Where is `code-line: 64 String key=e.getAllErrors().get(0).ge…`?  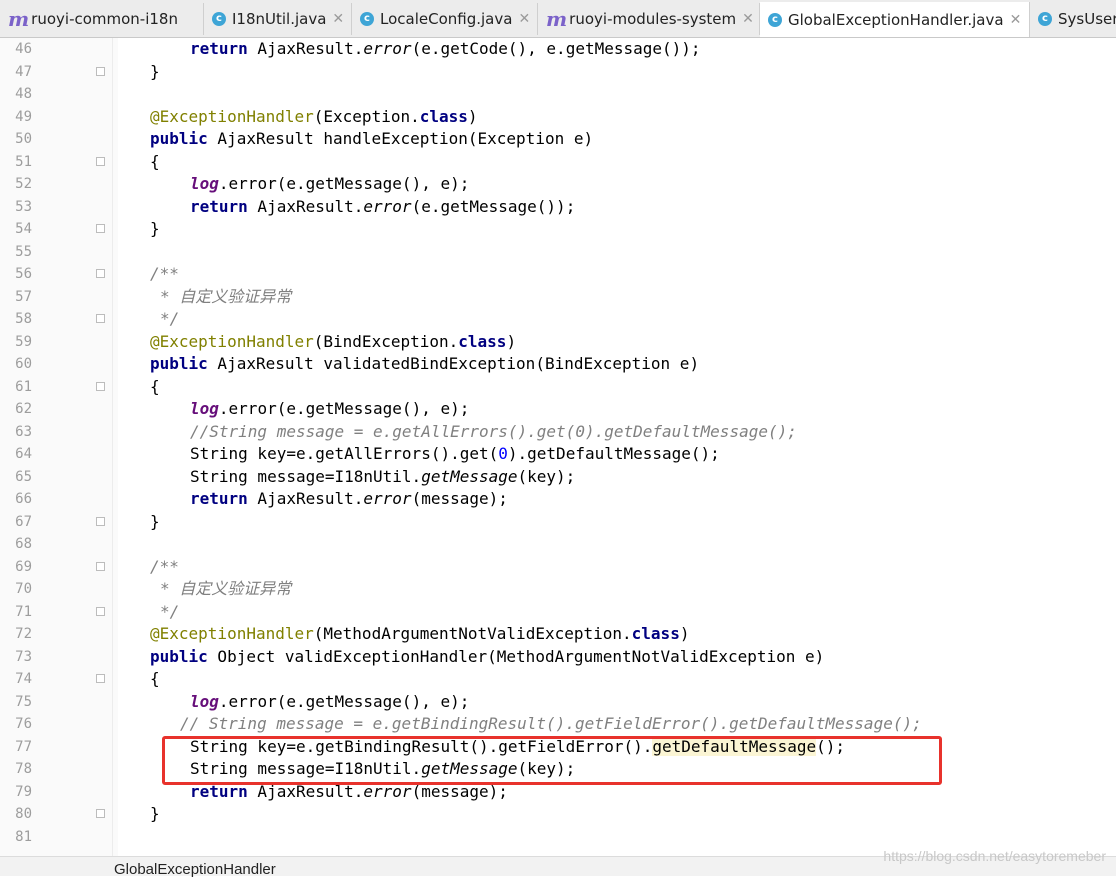
code-line: 64 String key=e.getAllErrors().get(0).ge… is located at coordinates (558, 454).